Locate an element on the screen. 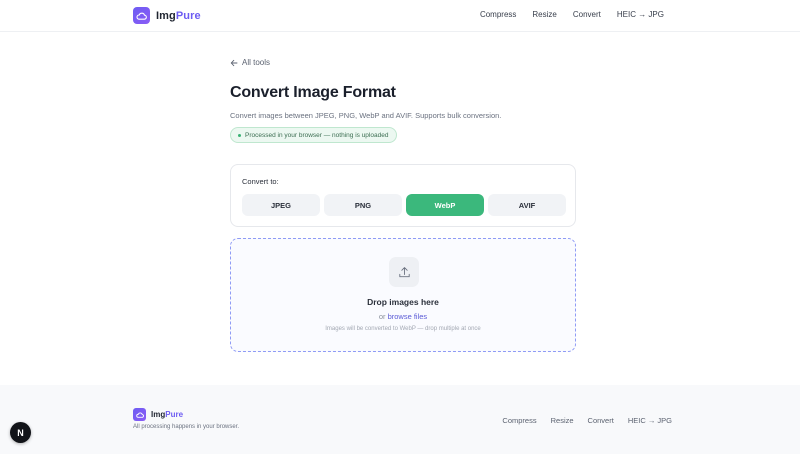 Image resolution: width=800 pixels, height=454 pixels. footer-brand-name: ImgPure is located at coordinates (167, 414).